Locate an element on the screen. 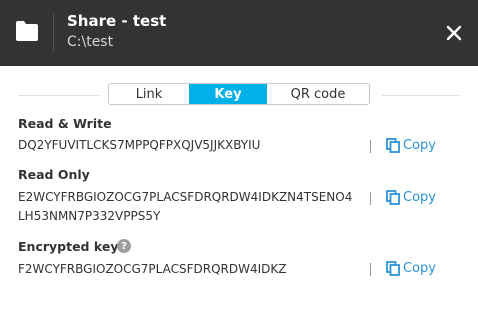 The image size is (478, 331). tab-bar: Link Key QR code is located at coordinates (239, 94).